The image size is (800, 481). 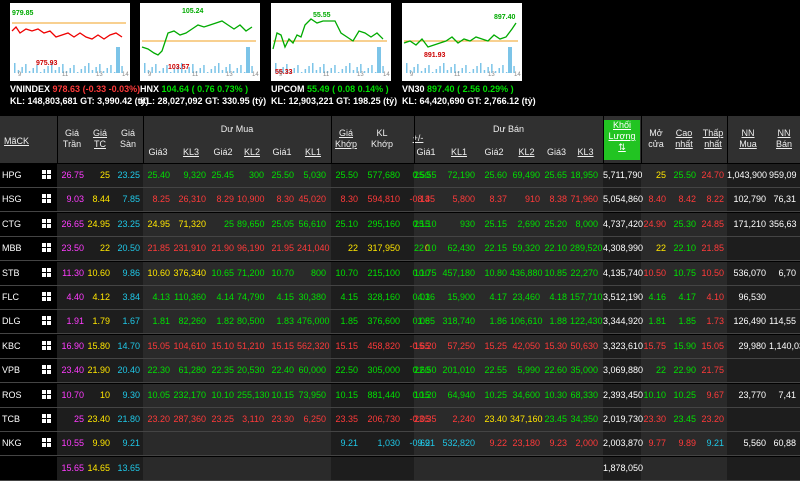 I want to click on col-header-floor: Giá Sàn, so click(x=128, y=139).